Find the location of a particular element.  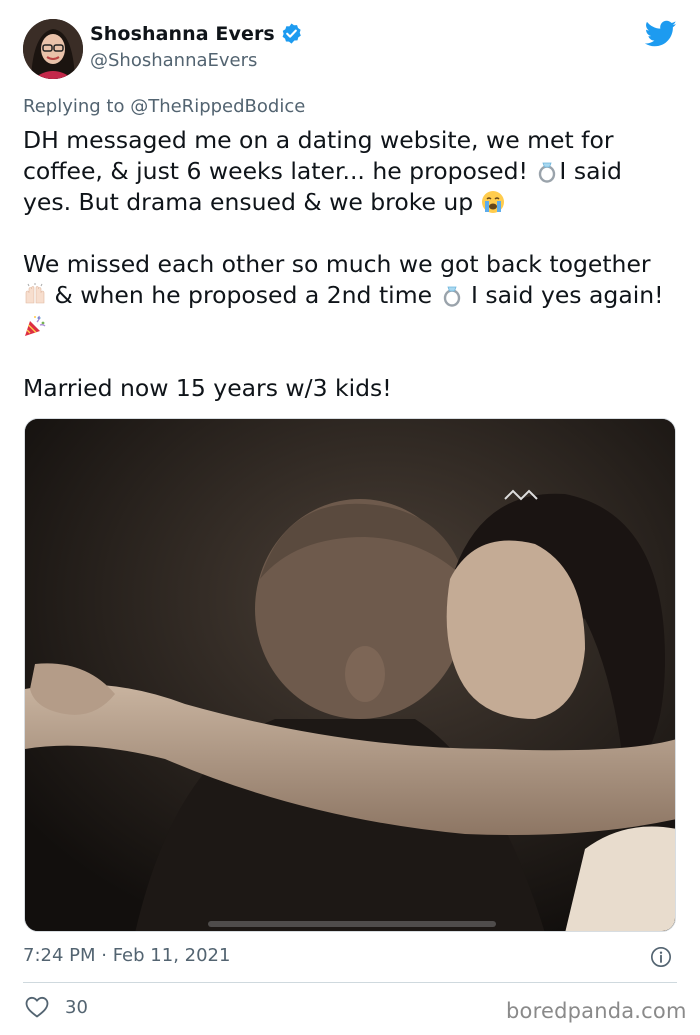

heart-icon is located at coordinates (37, 1007).